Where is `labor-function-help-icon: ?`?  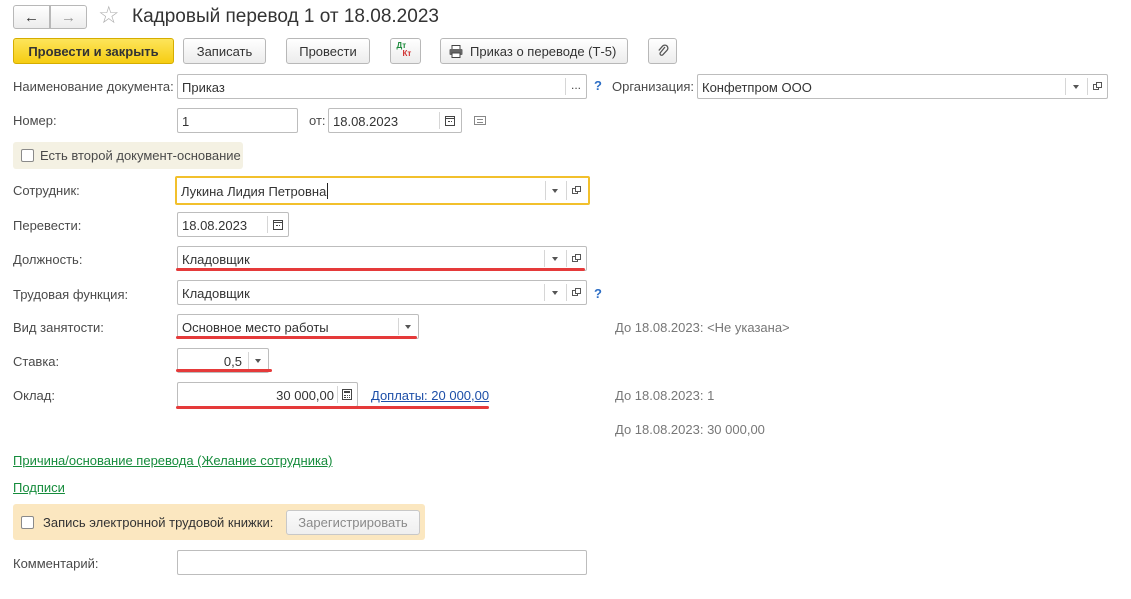
labor-function-help-icon: ? is located at coordinates (598, 293).